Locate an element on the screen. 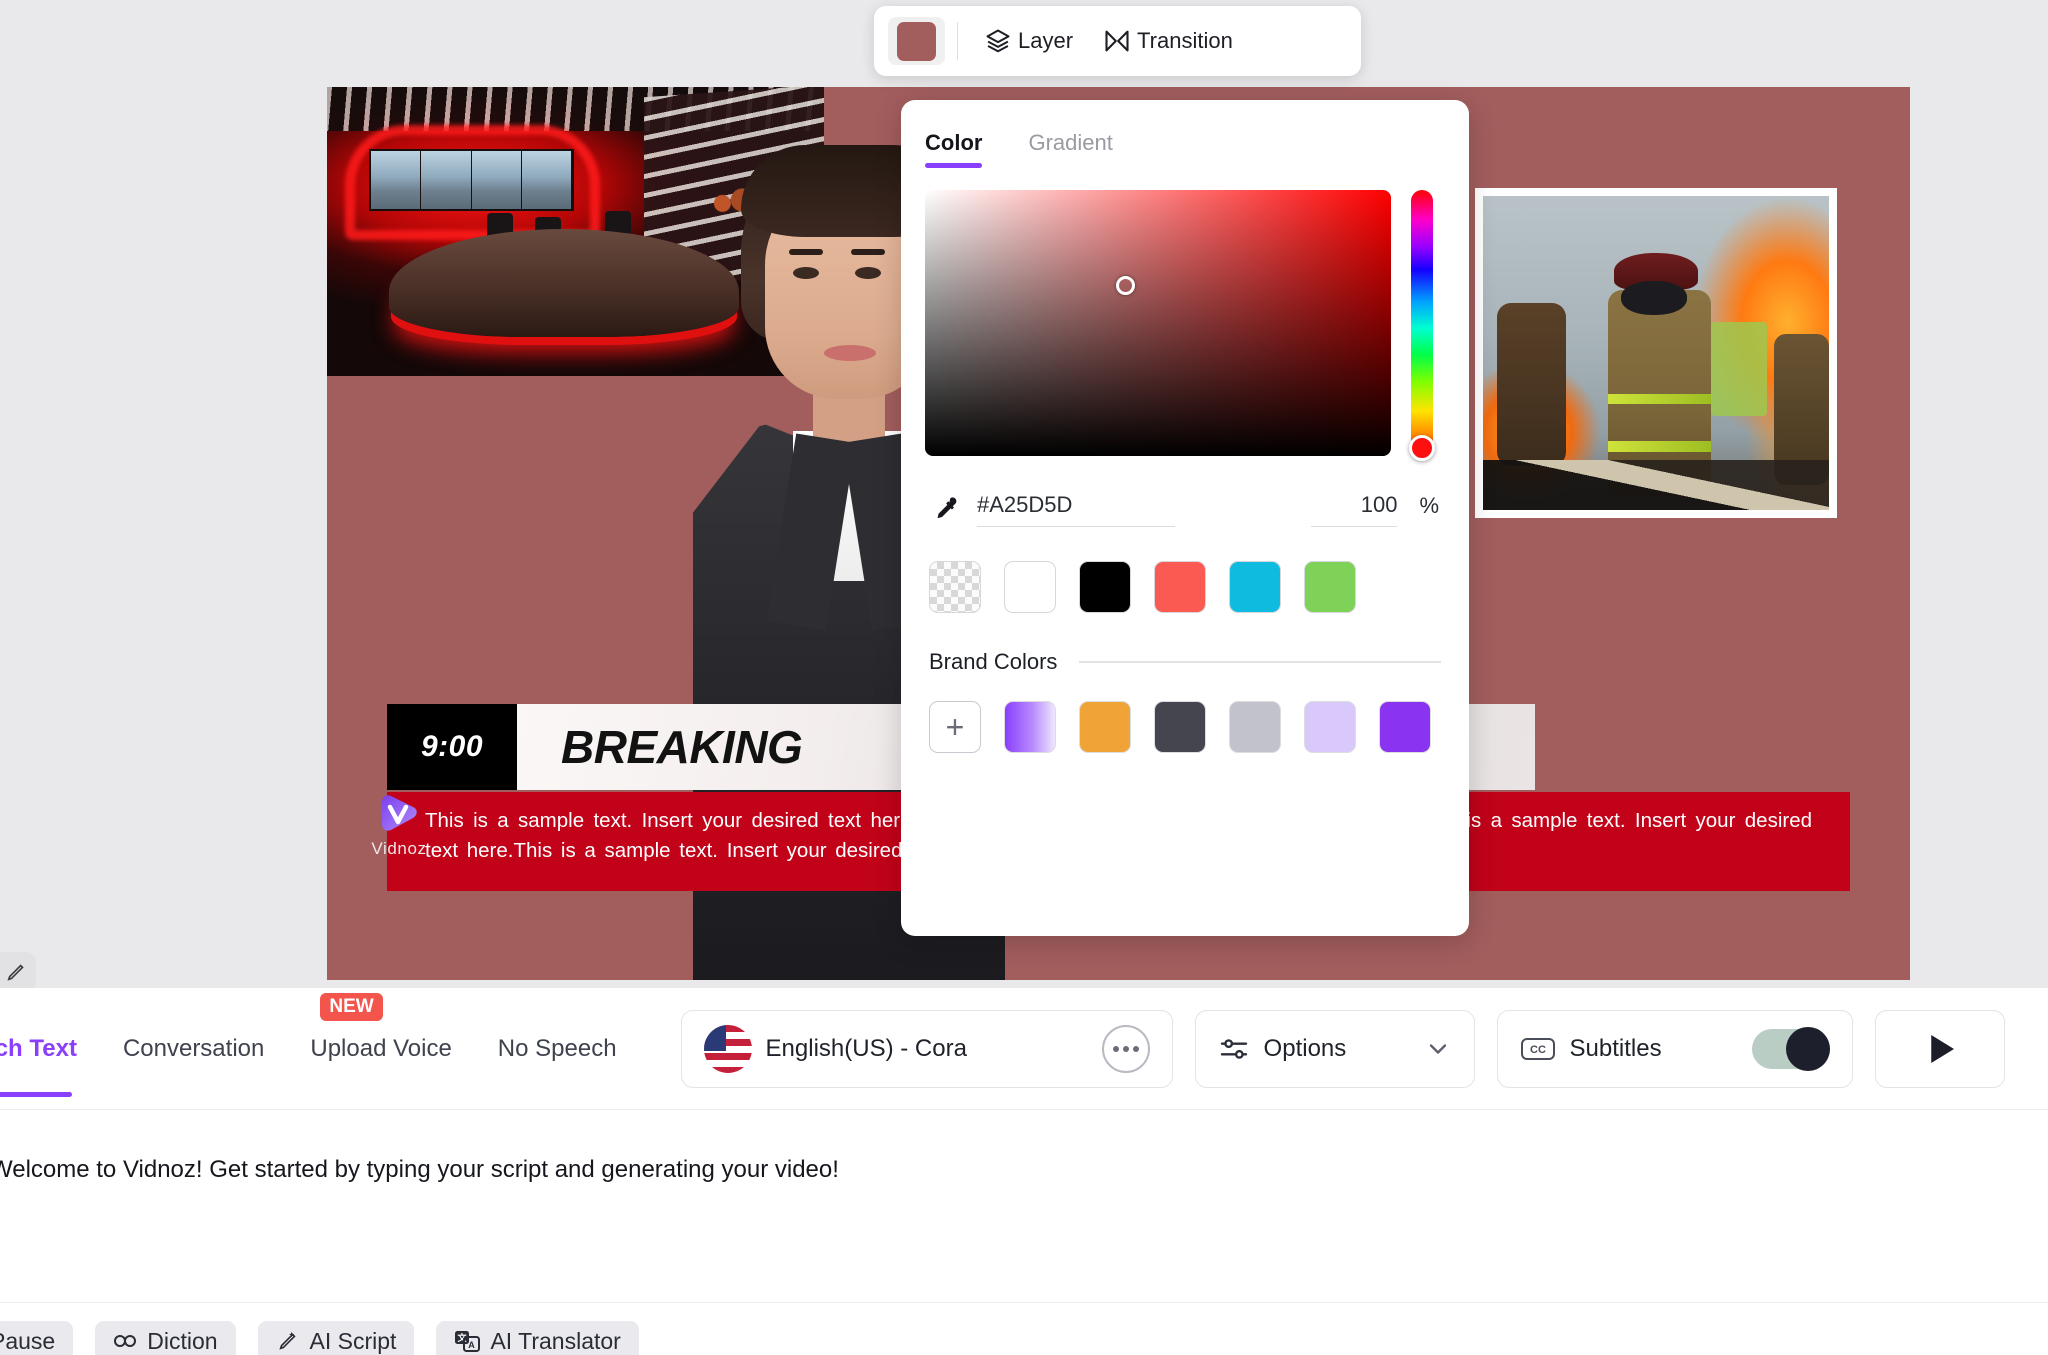  color-field-row is located at coordinates (1185, 314).